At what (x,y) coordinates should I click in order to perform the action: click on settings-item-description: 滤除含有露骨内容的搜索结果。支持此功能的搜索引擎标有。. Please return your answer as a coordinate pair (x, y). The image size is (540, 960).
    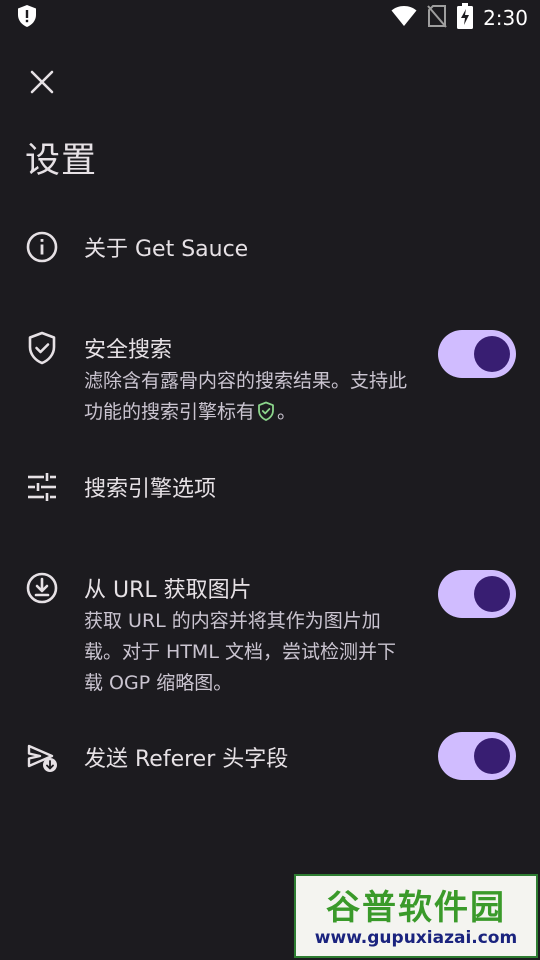
    Looking at the image, I should click on (249, 398).